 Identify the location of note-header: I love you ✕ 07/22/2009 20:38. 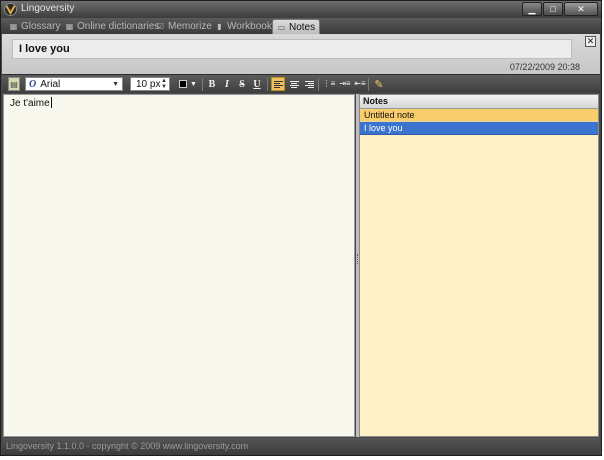
(301, 54).